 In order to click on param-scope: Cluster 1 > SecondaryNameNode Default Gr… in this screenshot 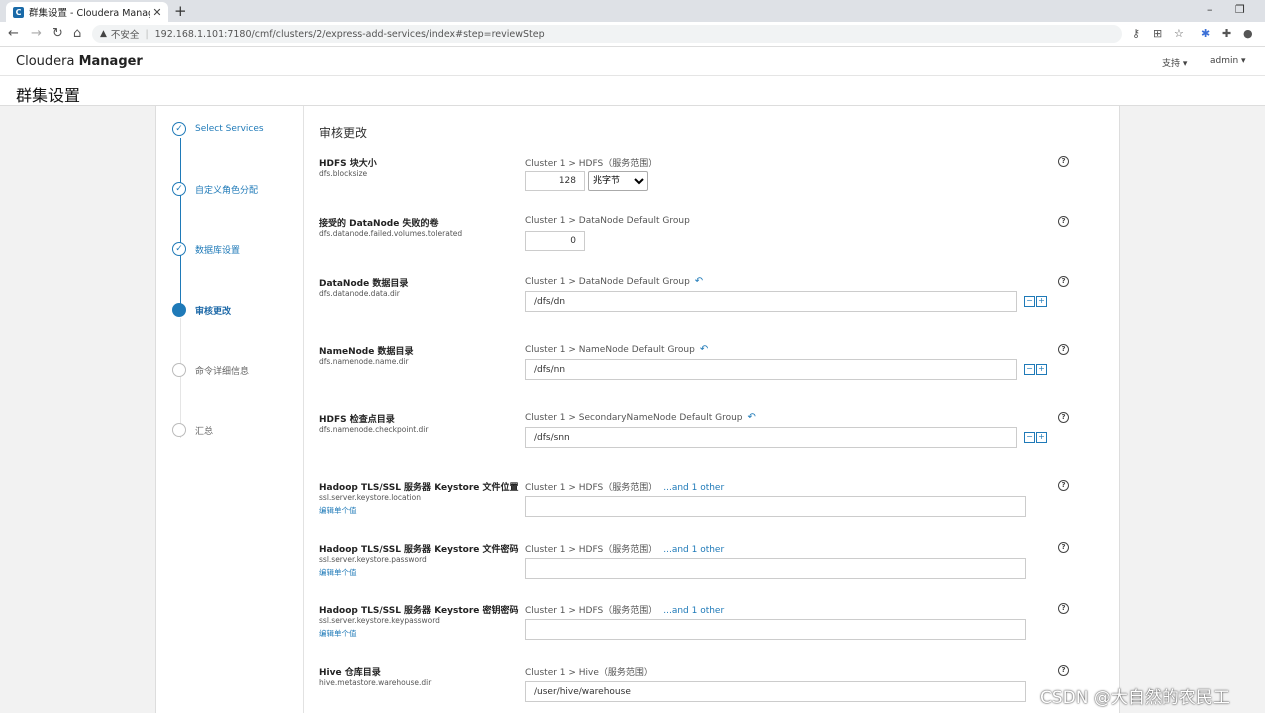, I will do `click(640, 417)`.